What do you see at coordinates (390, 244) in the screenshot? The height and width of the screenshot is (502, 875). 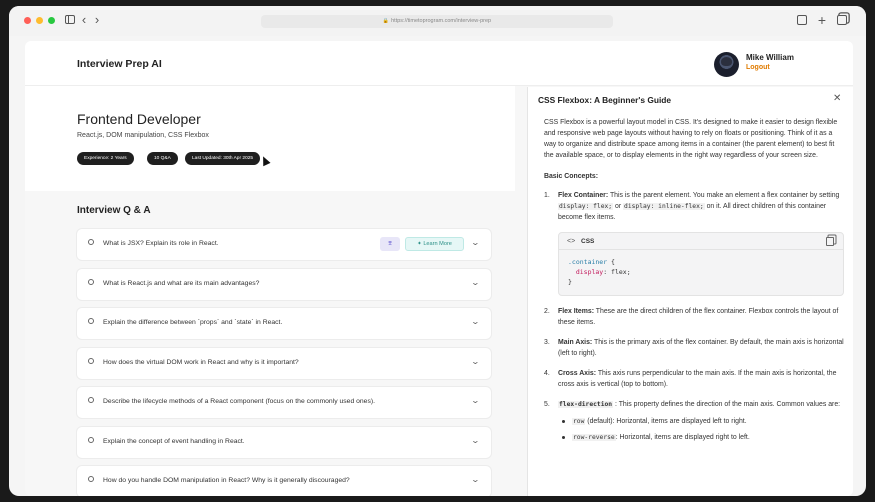 I see `pin-button: ⌆` at bounding box center [390, 244].